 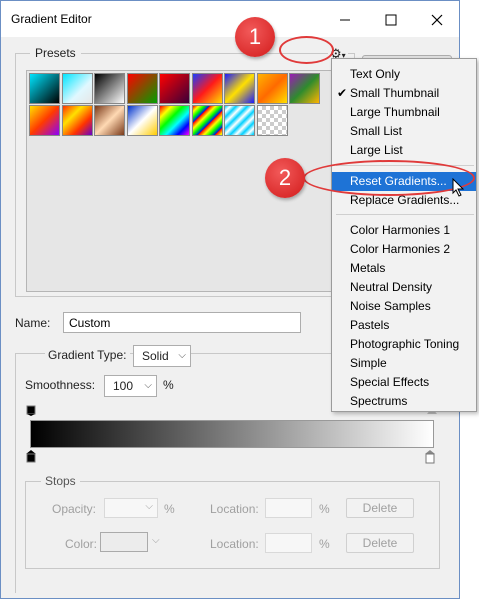 I want to click on menu-item-special-effects: Special Effects, so click(x=404, y=382).